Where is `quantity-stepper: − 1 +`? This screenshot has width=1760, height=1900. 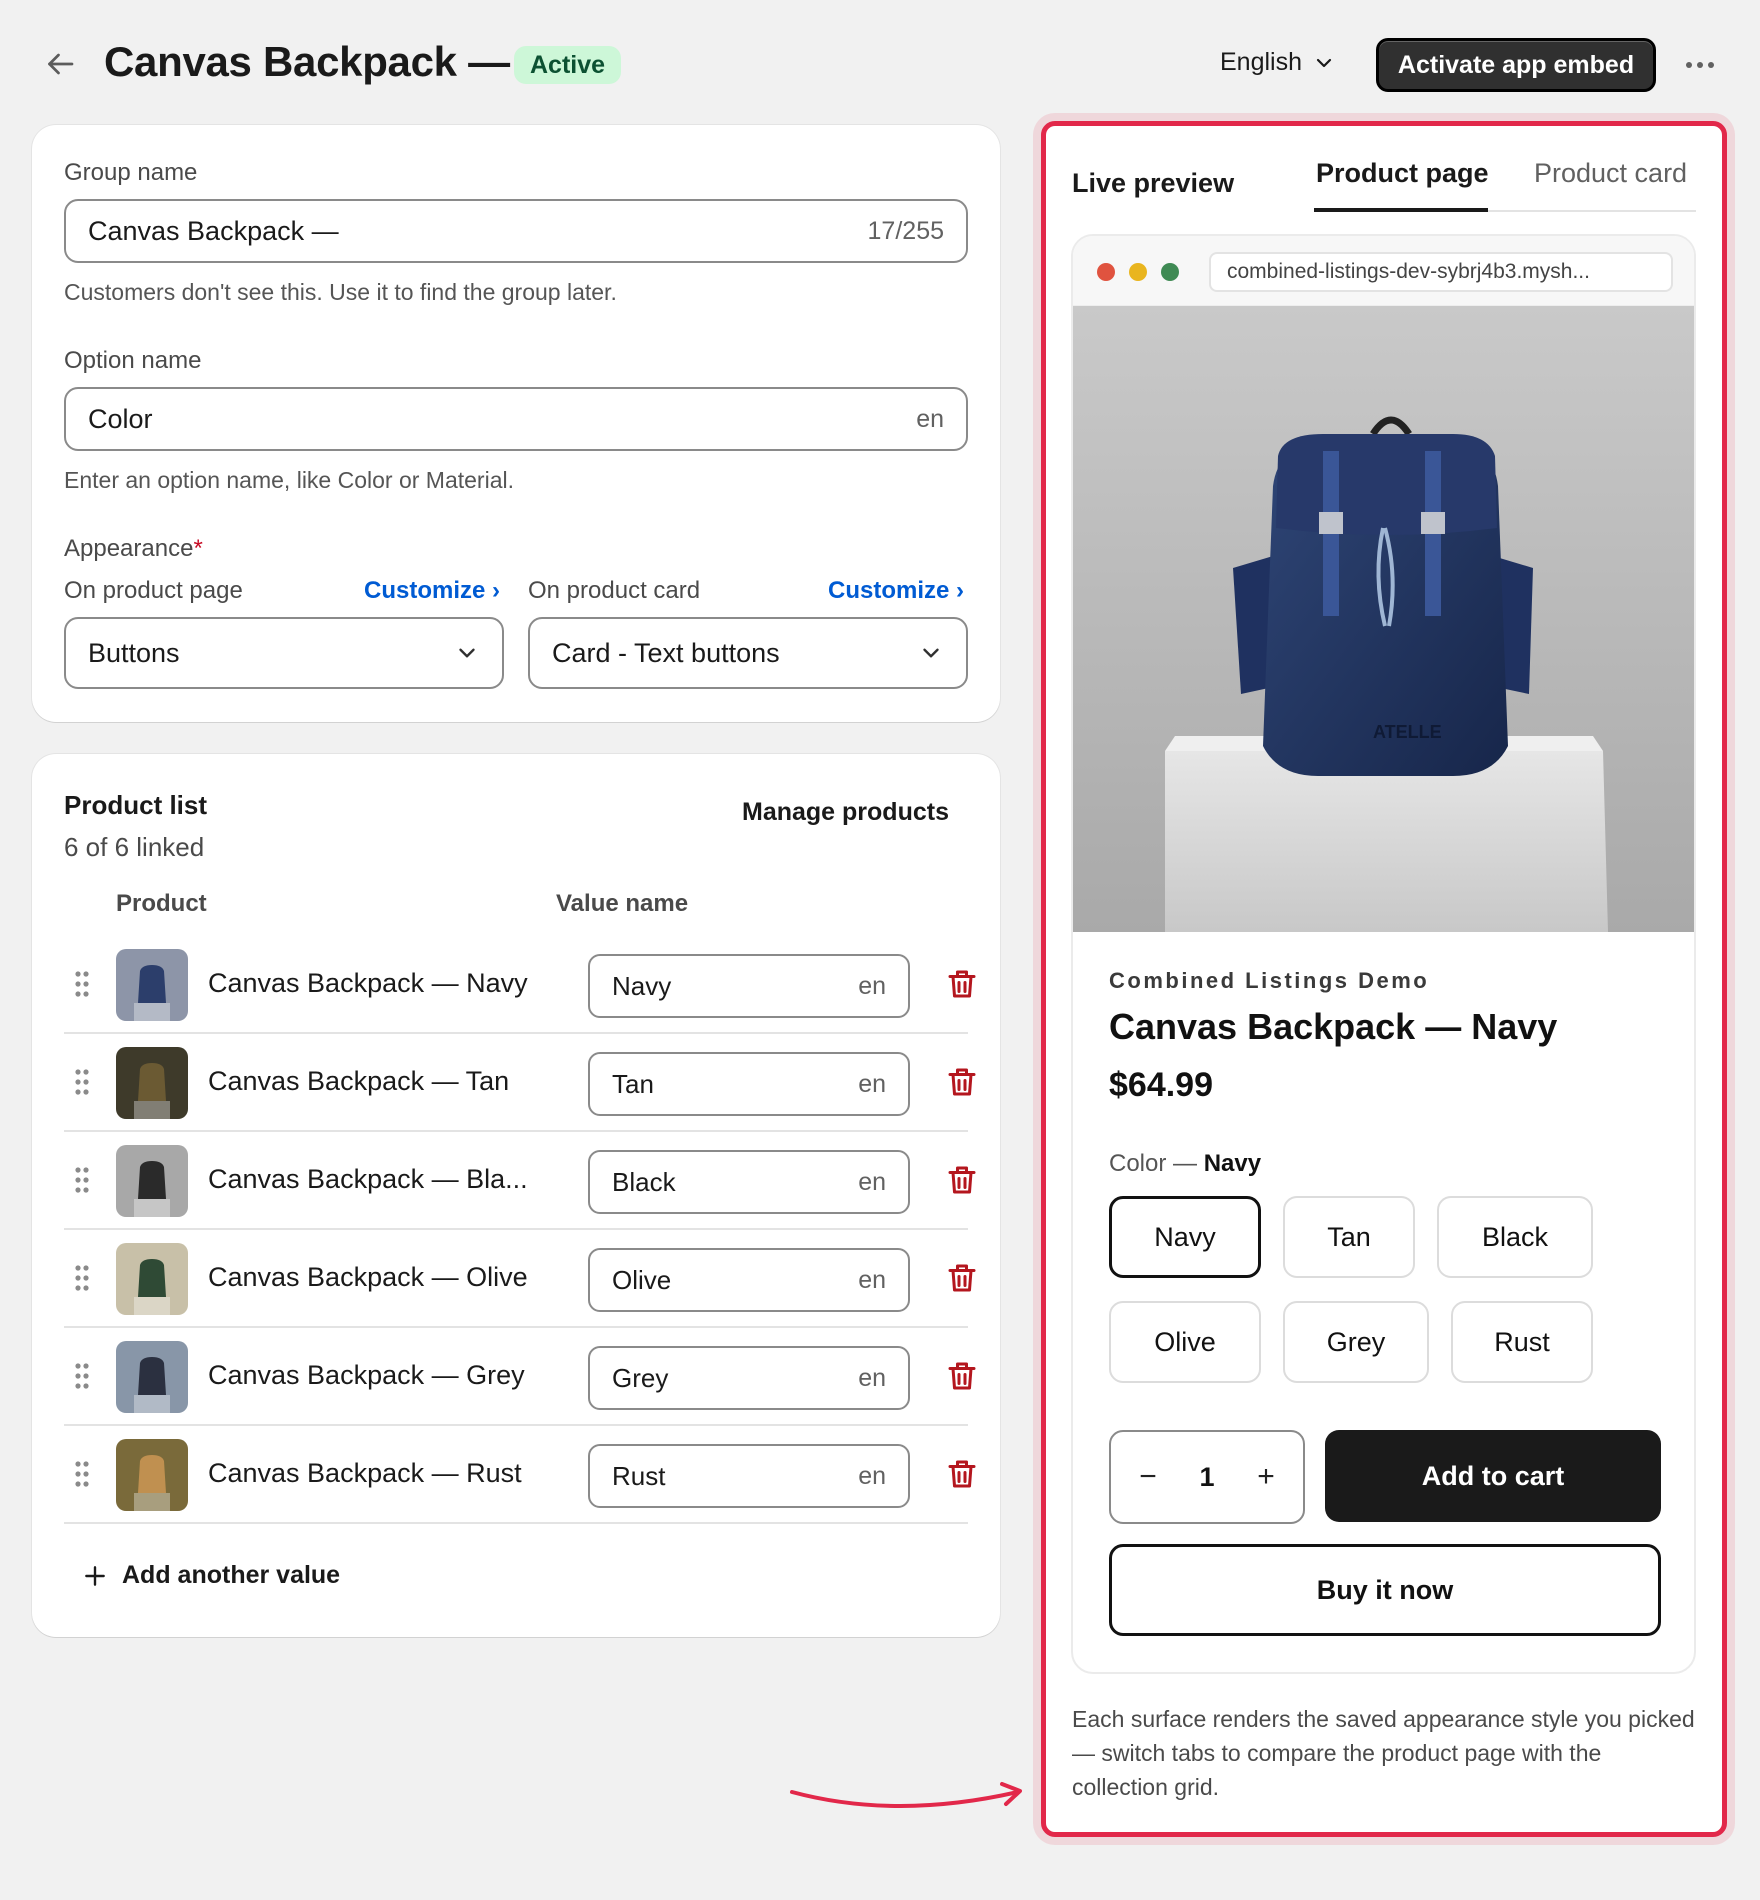
quantity-stepper: − 1 + is located at coordinates (1207, 1477).